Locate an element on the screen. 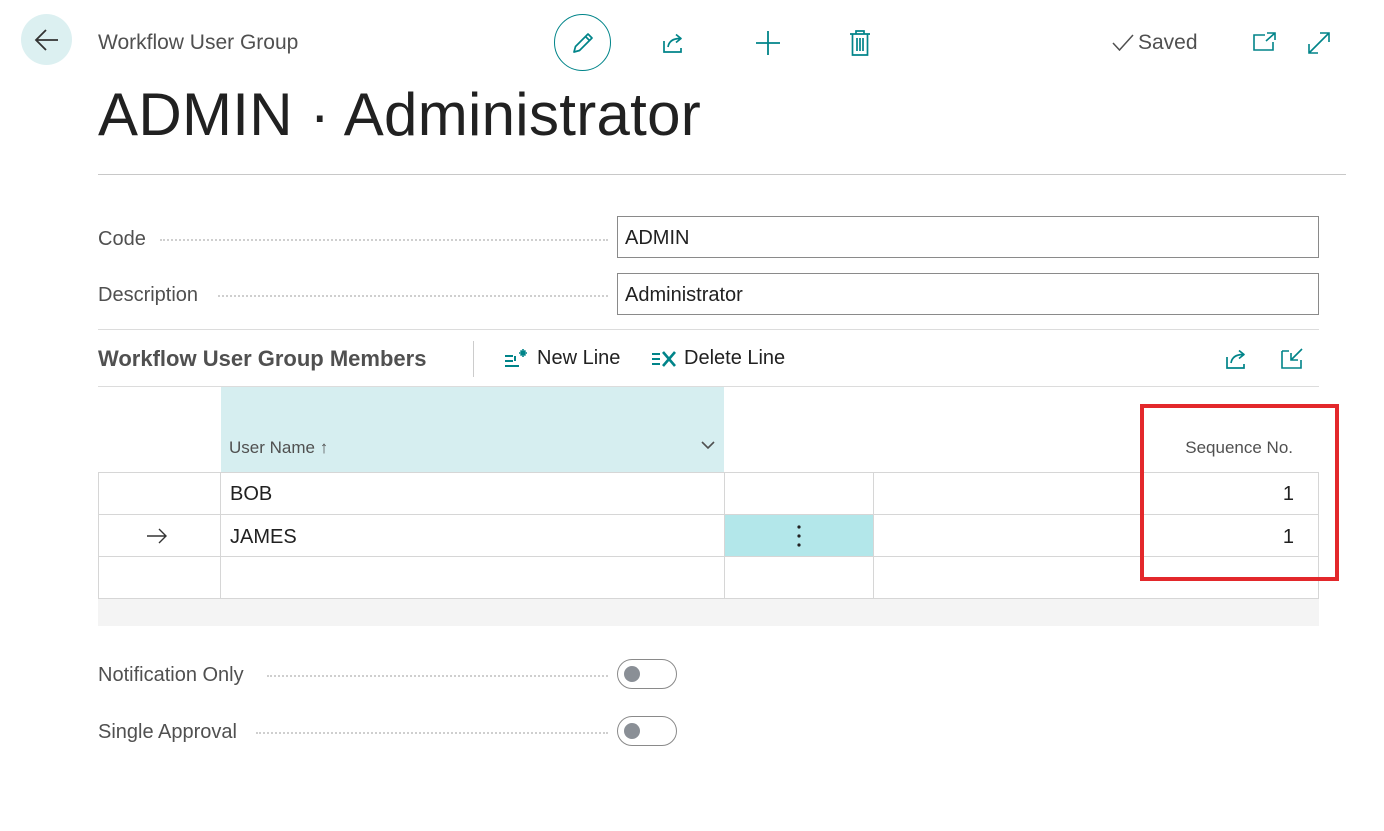  arrow-left-icon is located at coordinates (46, 39).